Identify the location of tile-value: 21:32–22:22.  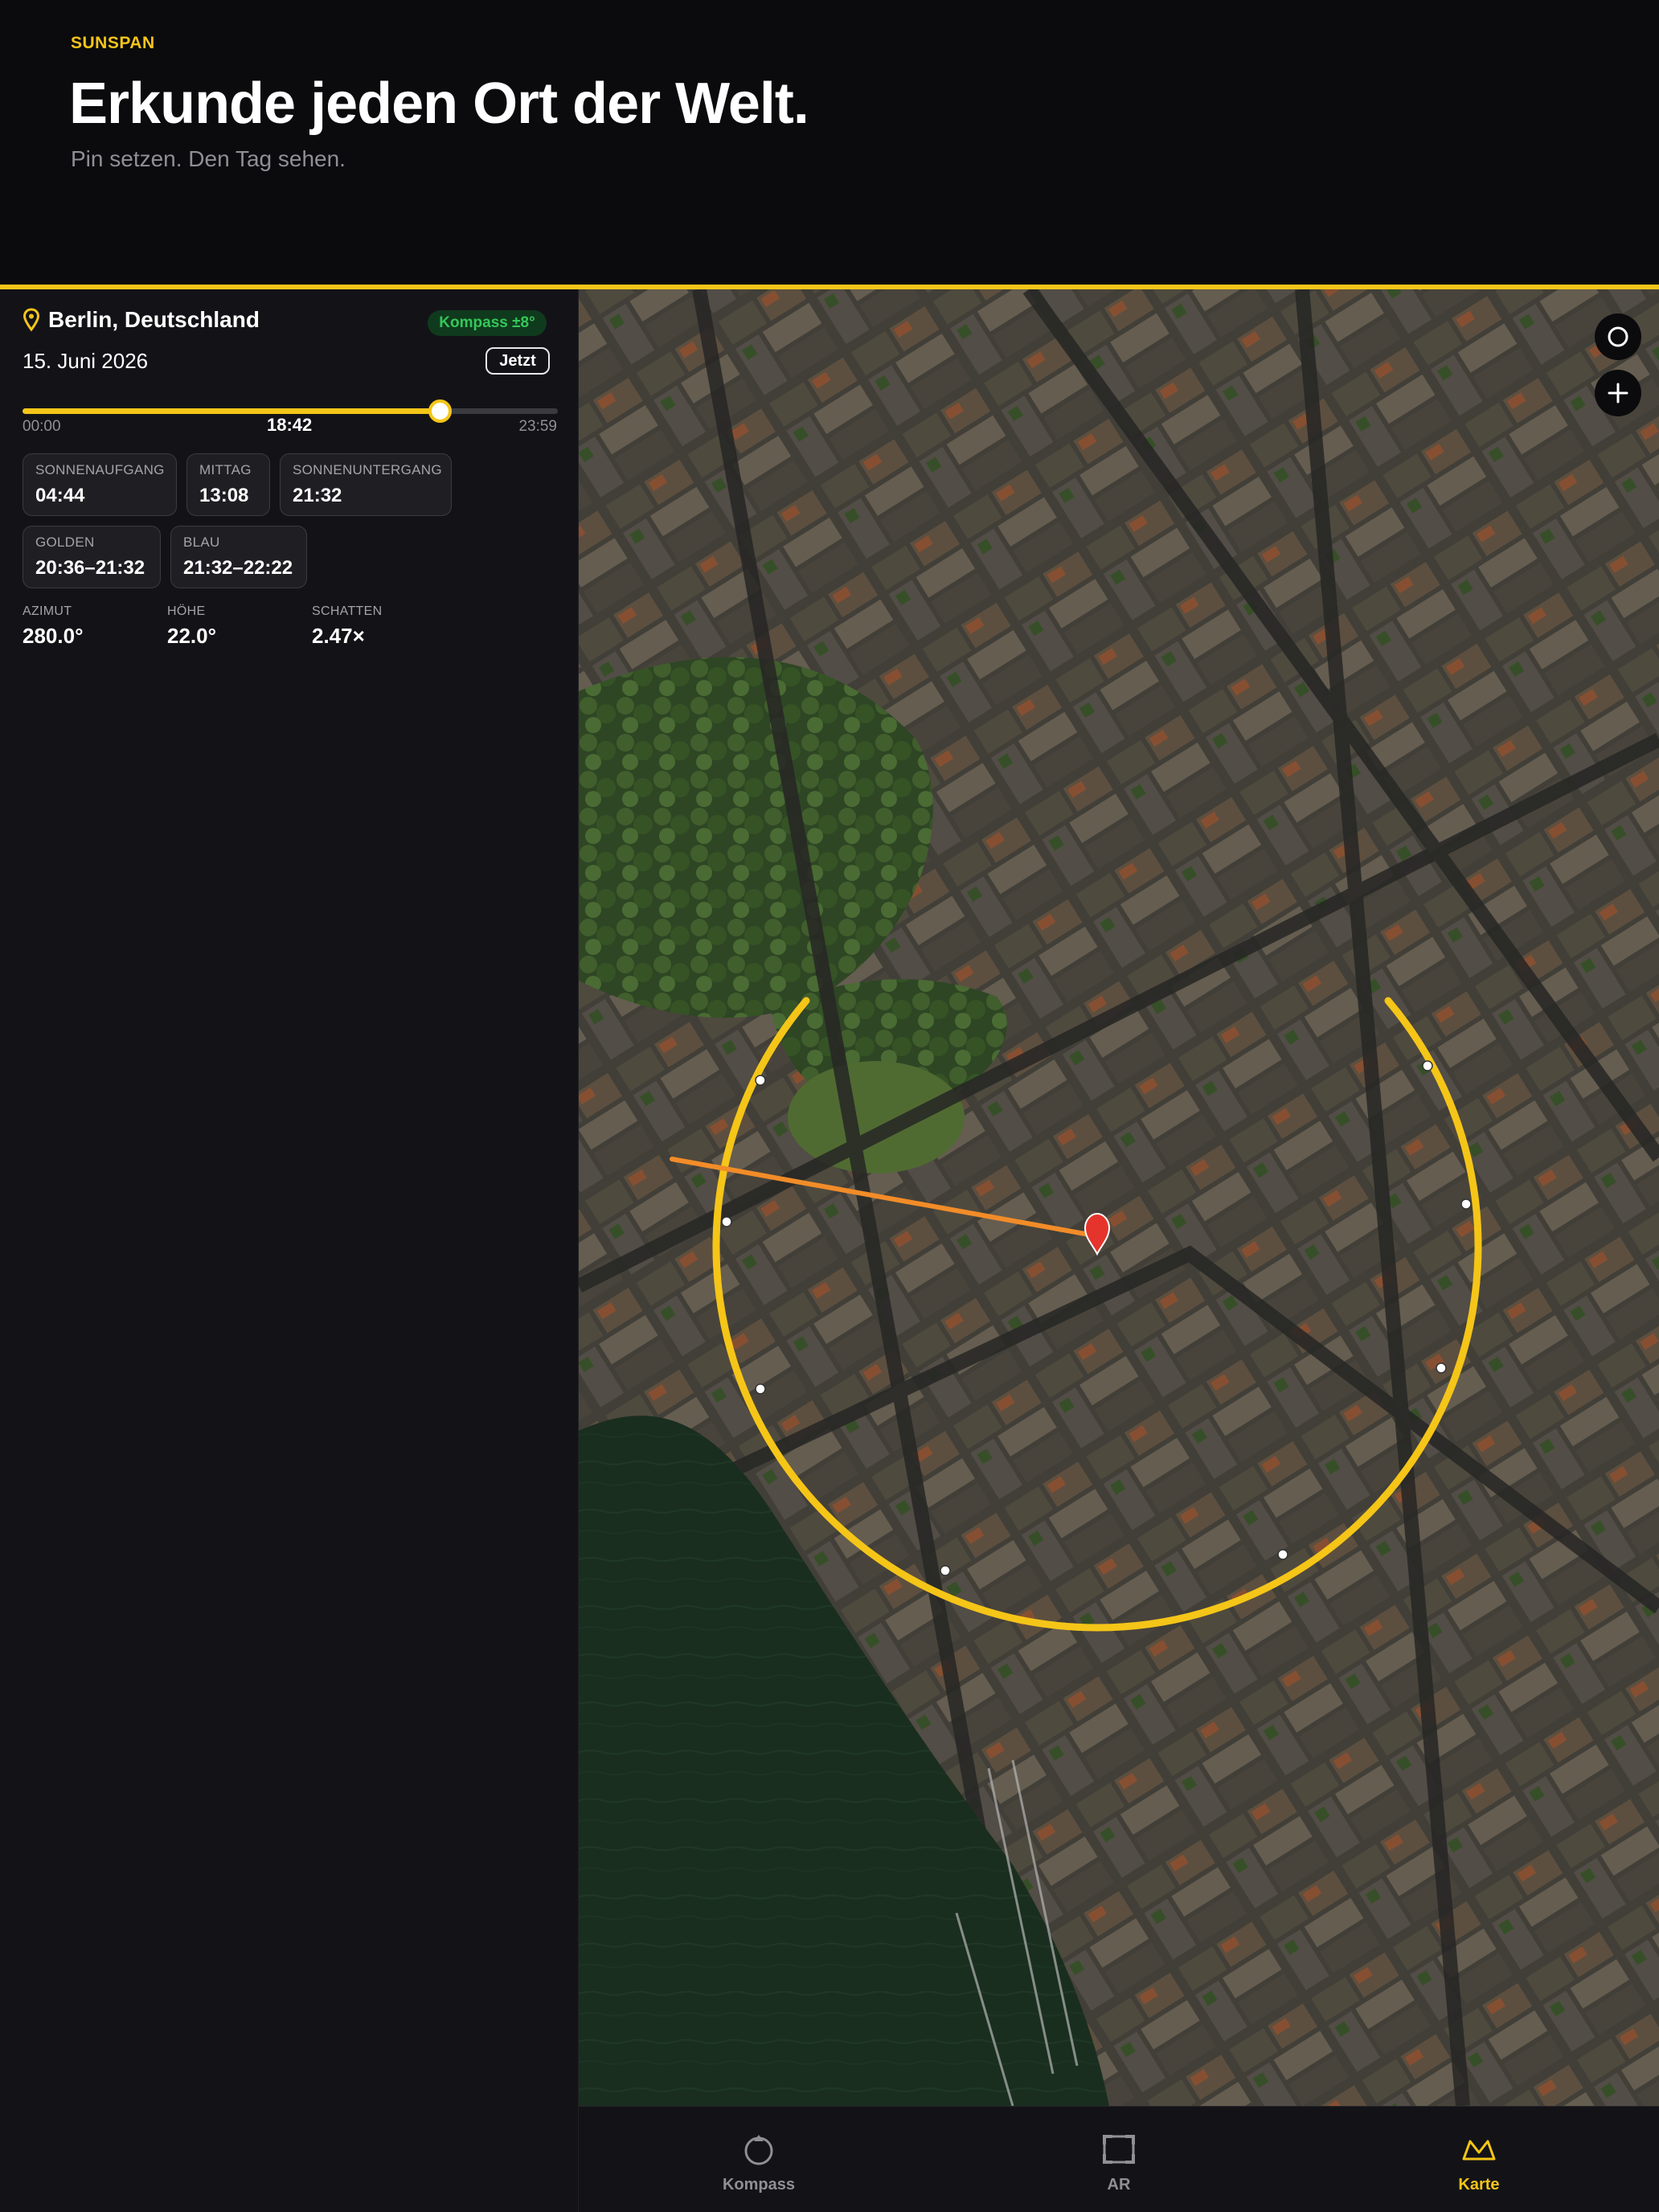
(238, 568).